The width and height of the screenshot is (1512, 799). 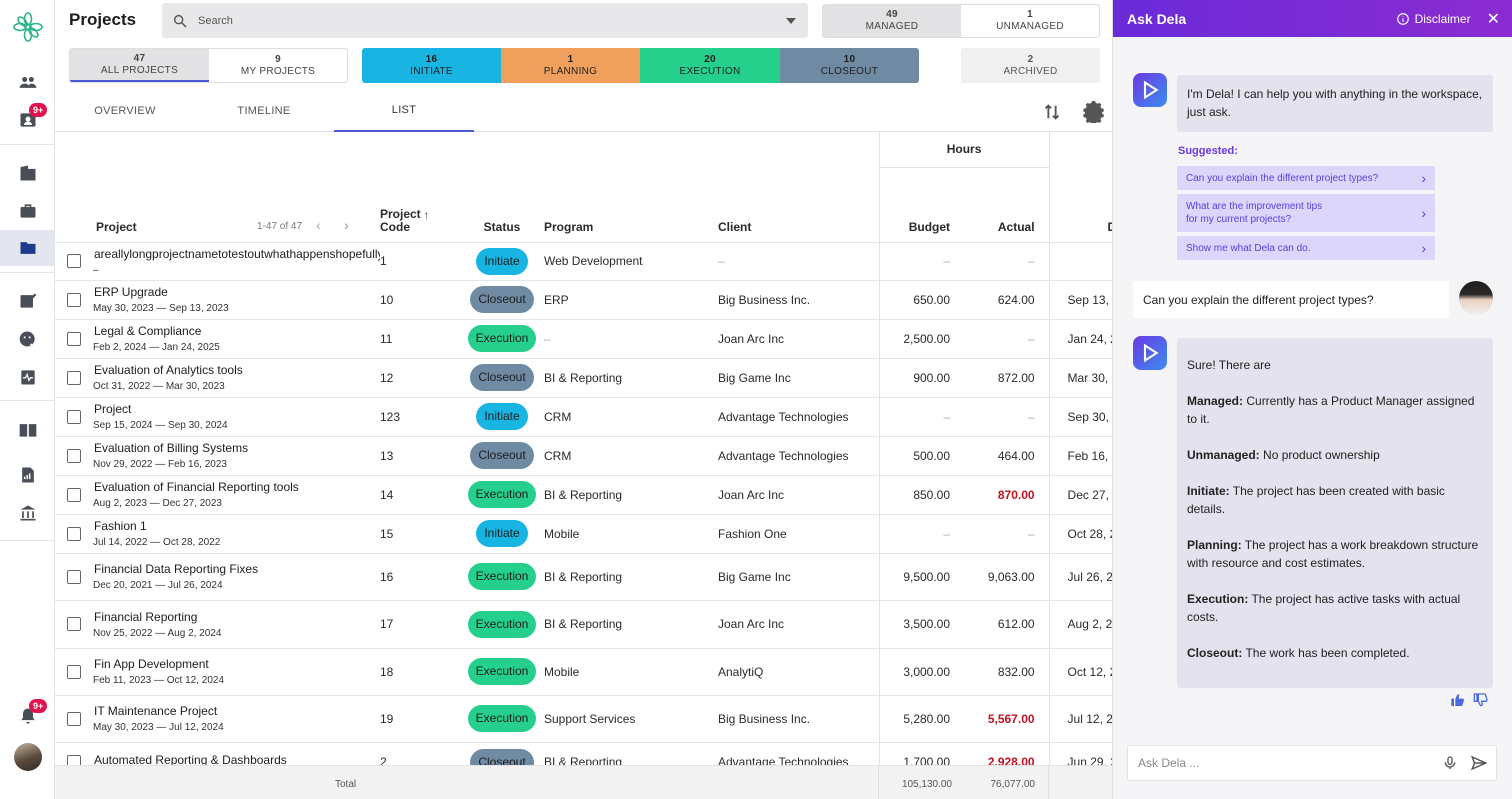 What do you see at coordinates (1458, 700) in the screenshot?
I see `thumbs-up-icon` at bounding box center [1458, 700].